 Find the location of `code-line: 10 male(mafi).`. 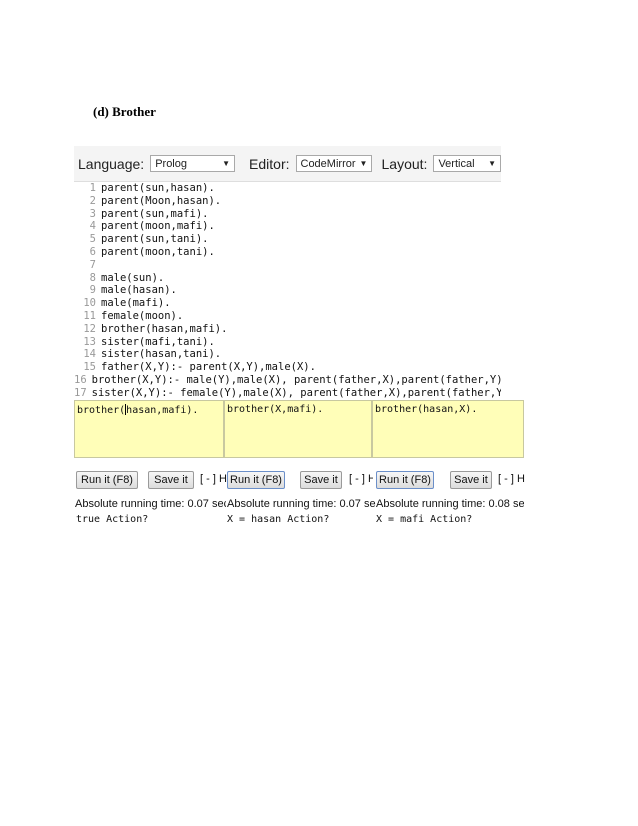

code-line: 10 male(mafi). is located at coordinates (287, 303).